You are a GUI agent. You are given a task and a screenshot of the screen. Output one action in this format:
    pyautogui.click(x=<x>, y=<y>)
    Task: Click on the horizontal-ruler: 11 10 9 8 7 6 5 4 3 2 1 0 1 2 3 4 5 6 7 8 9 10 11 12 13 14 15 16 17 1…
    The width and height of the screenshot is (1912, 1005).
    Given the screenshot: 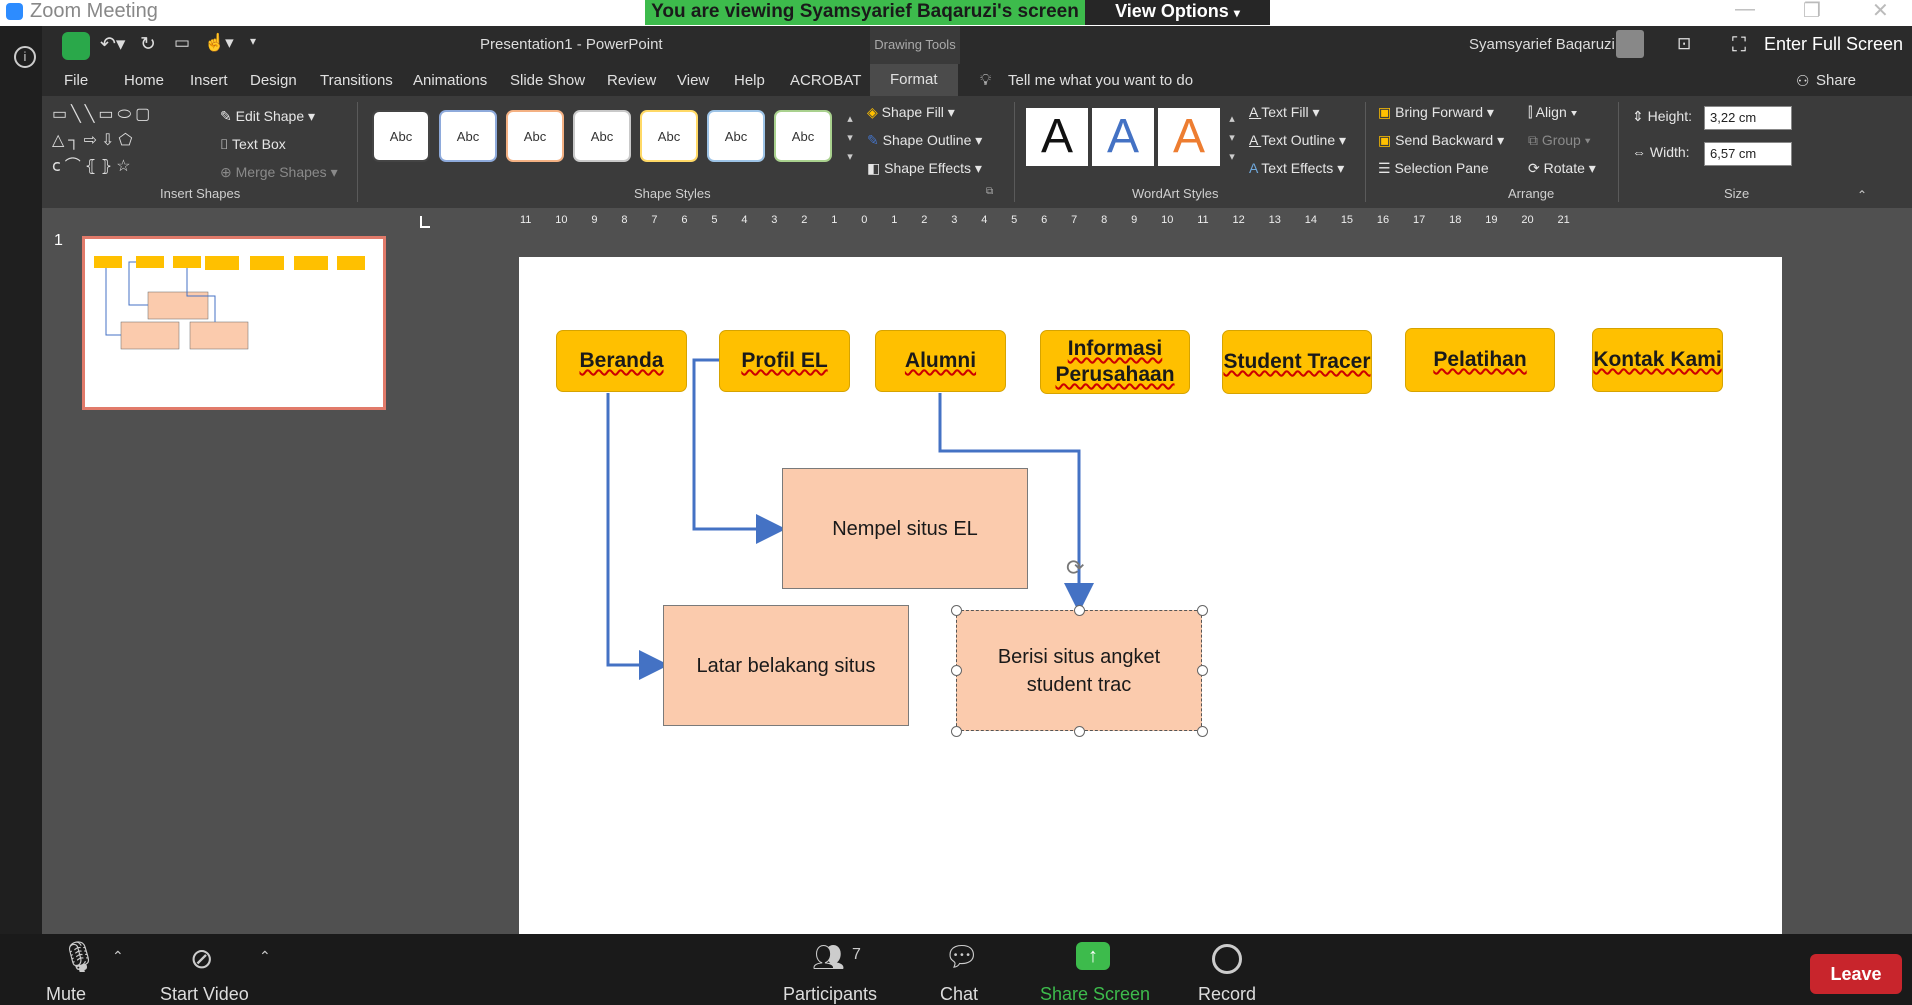 What is the action you would take?
    pyautogui.click(x=1166, y=224)
    